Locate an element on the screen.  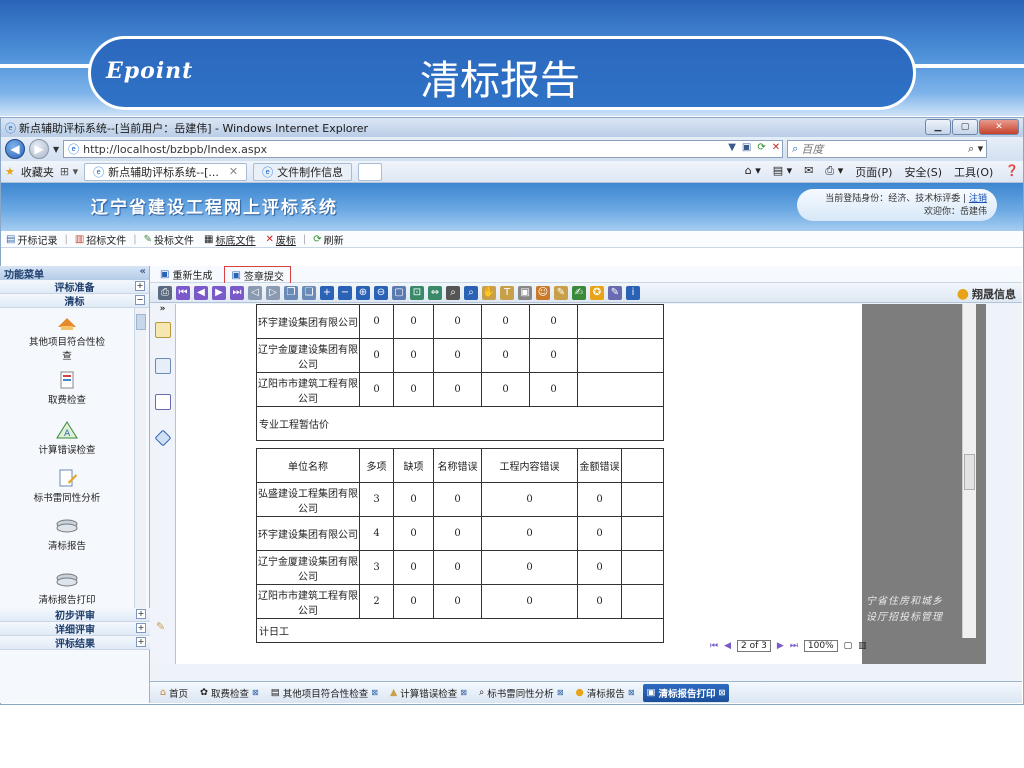
sidebar-section-prep: 评标准备 + is located at coordinates (74, 287).